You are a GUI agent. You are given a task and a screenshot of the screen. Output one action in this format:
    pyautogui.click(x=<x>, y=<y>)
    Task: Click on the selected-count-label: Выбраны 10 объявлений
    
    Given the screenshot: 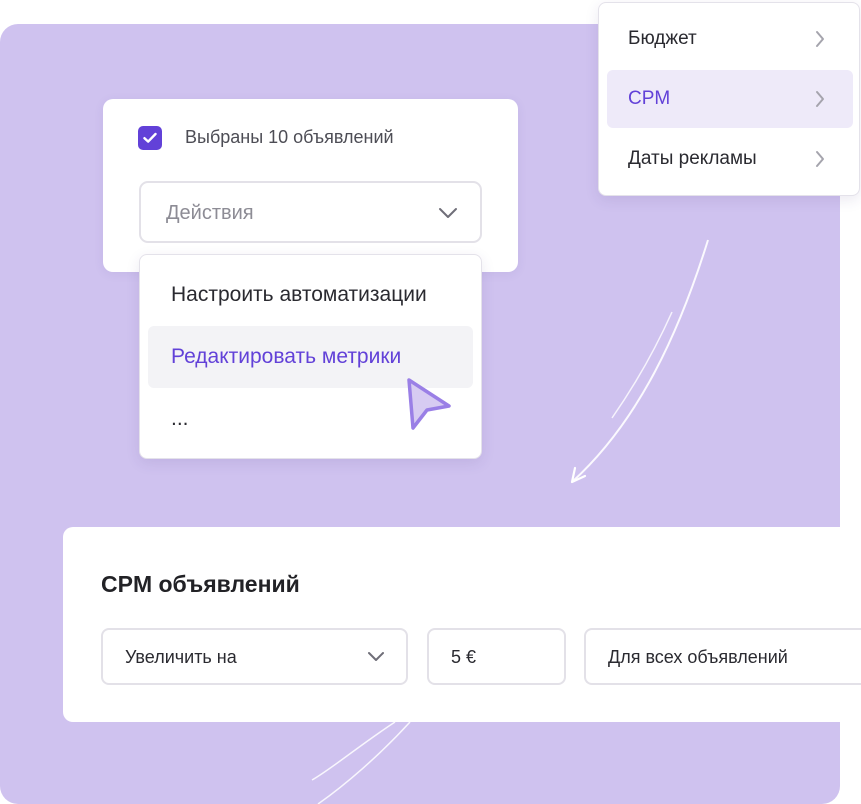 What is the action you would take?
    pyautogui.click(x=289, y=137)
    